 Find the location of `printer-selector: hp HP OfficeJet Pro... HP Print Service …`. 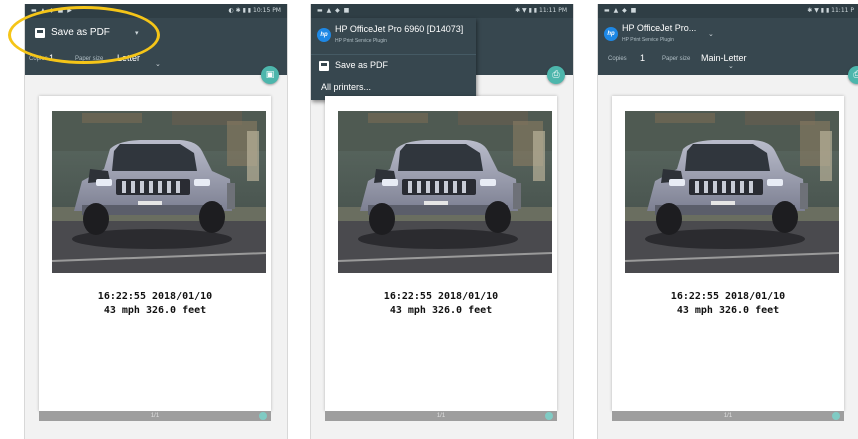

printer-selector: hp HP OfficeJet Pro... HP Print Service … is located at coordinates (663, 34).